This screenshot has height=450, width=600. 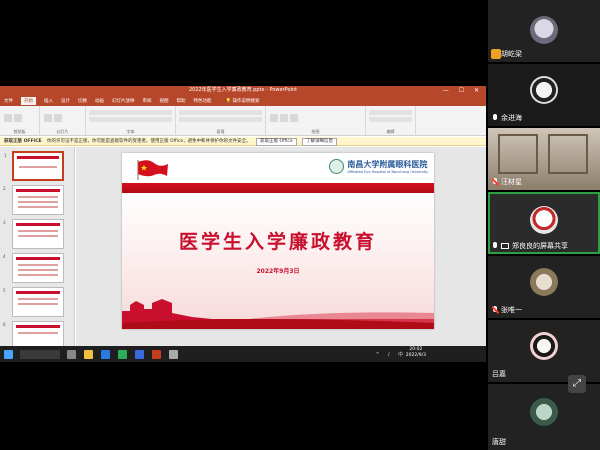 What do you see at coordinates (130, 131) in the screenshot?
I see `ribbon-group-label: 字体` at bounding box center [130, 131].